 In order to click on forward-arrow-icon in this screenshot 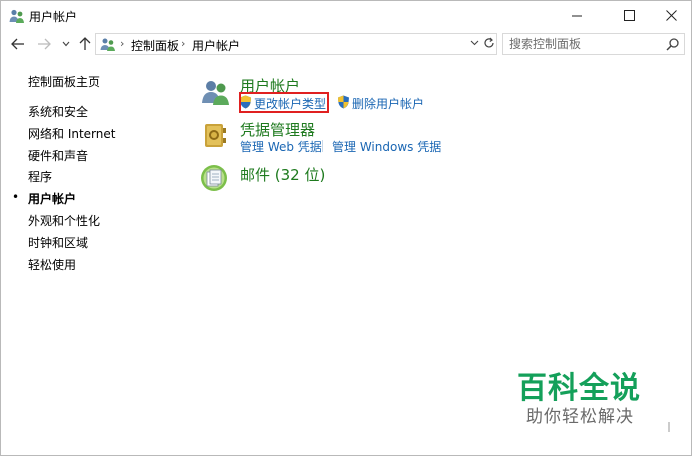, I will do `click(44, 44)`.